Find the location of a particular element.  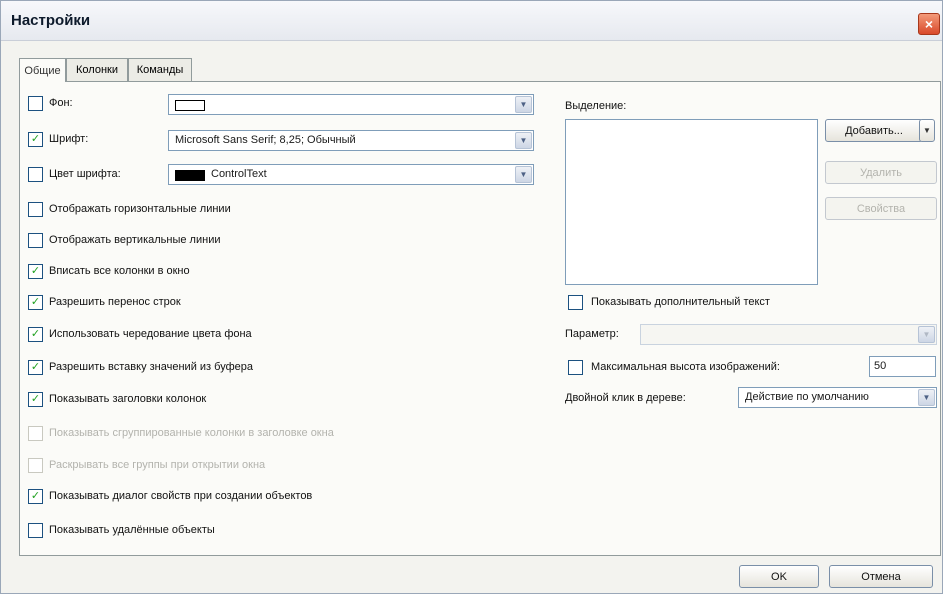

tab-commands: Команды is located at coordinates (160, 69).